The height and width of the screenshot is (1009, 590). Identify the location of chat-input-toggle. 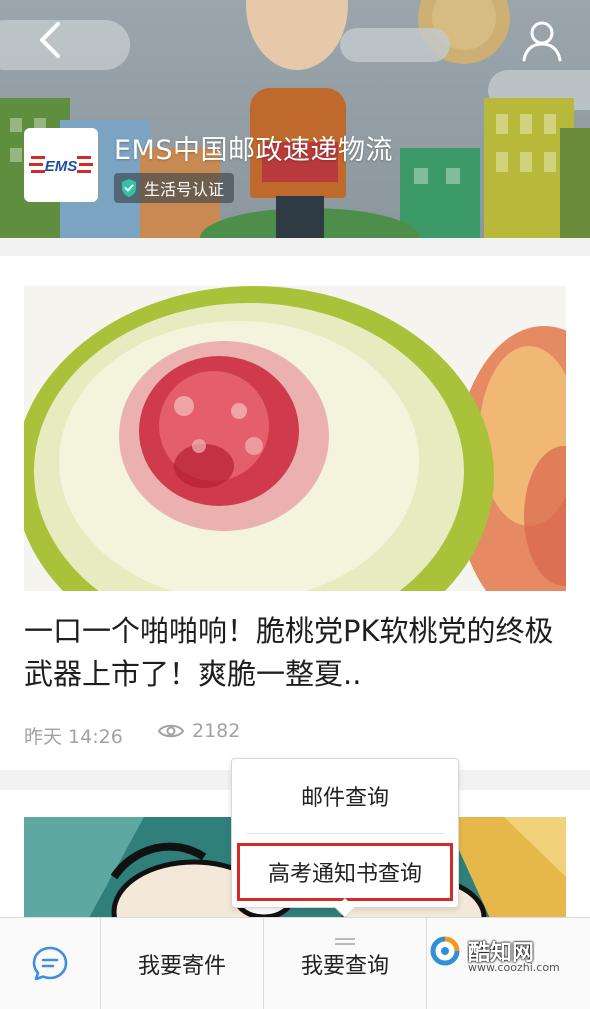
(50, 963).